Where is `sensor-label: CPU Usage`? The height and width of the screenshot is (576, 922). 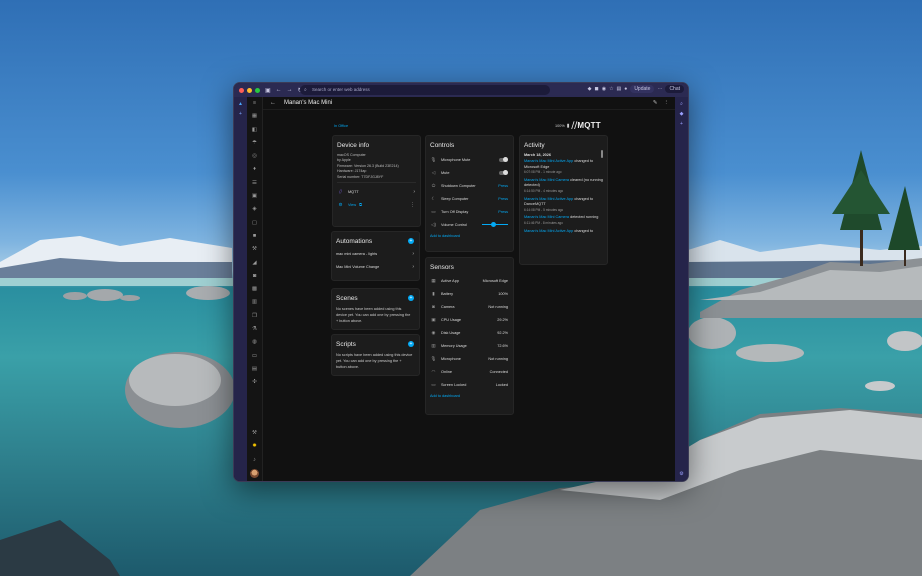 sensor-label: CPU Usage is located at coordinates (451, 319).